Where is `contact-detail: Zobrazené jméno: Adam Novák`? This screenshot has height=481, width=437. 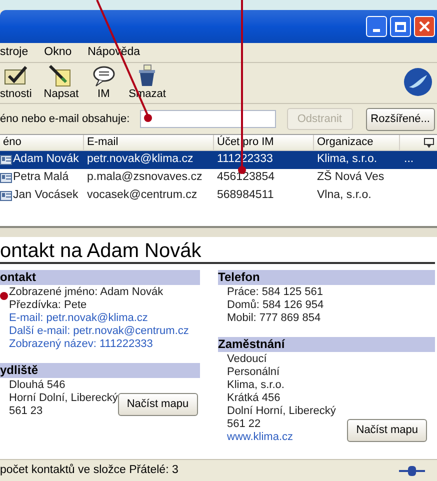
contact-detail: Zobrazené jméno: Adam Novák is located at coordinates (86, 292).